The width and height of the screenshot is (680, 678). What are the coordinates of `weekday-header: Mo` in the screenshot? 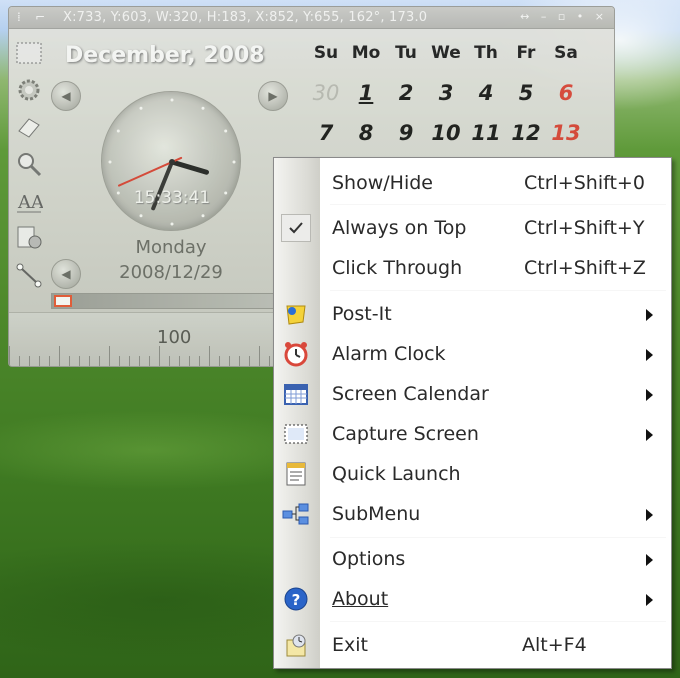 It's located at (366, 53).